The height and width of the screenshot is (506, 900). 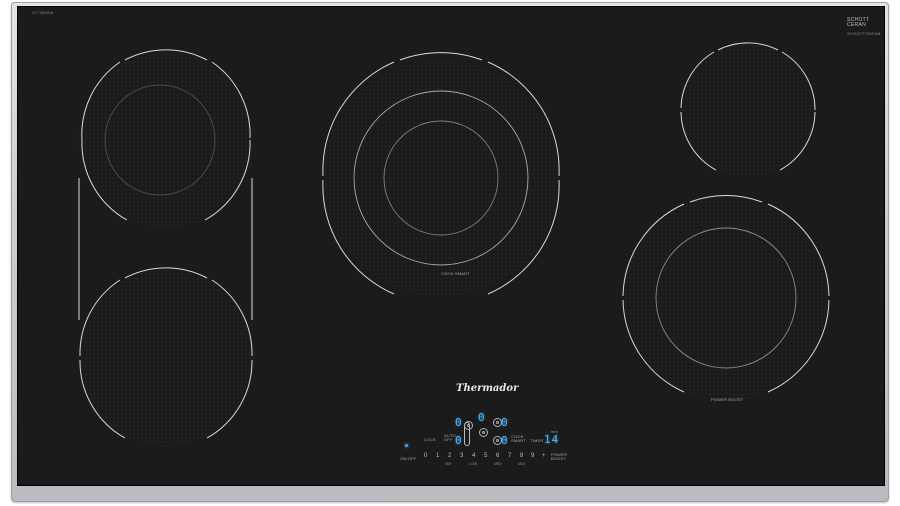 What do you see at coordinates (448, 464) in the screenshot?
I see `slider-sub-sim: SIM` at bounding box center [448, 464].